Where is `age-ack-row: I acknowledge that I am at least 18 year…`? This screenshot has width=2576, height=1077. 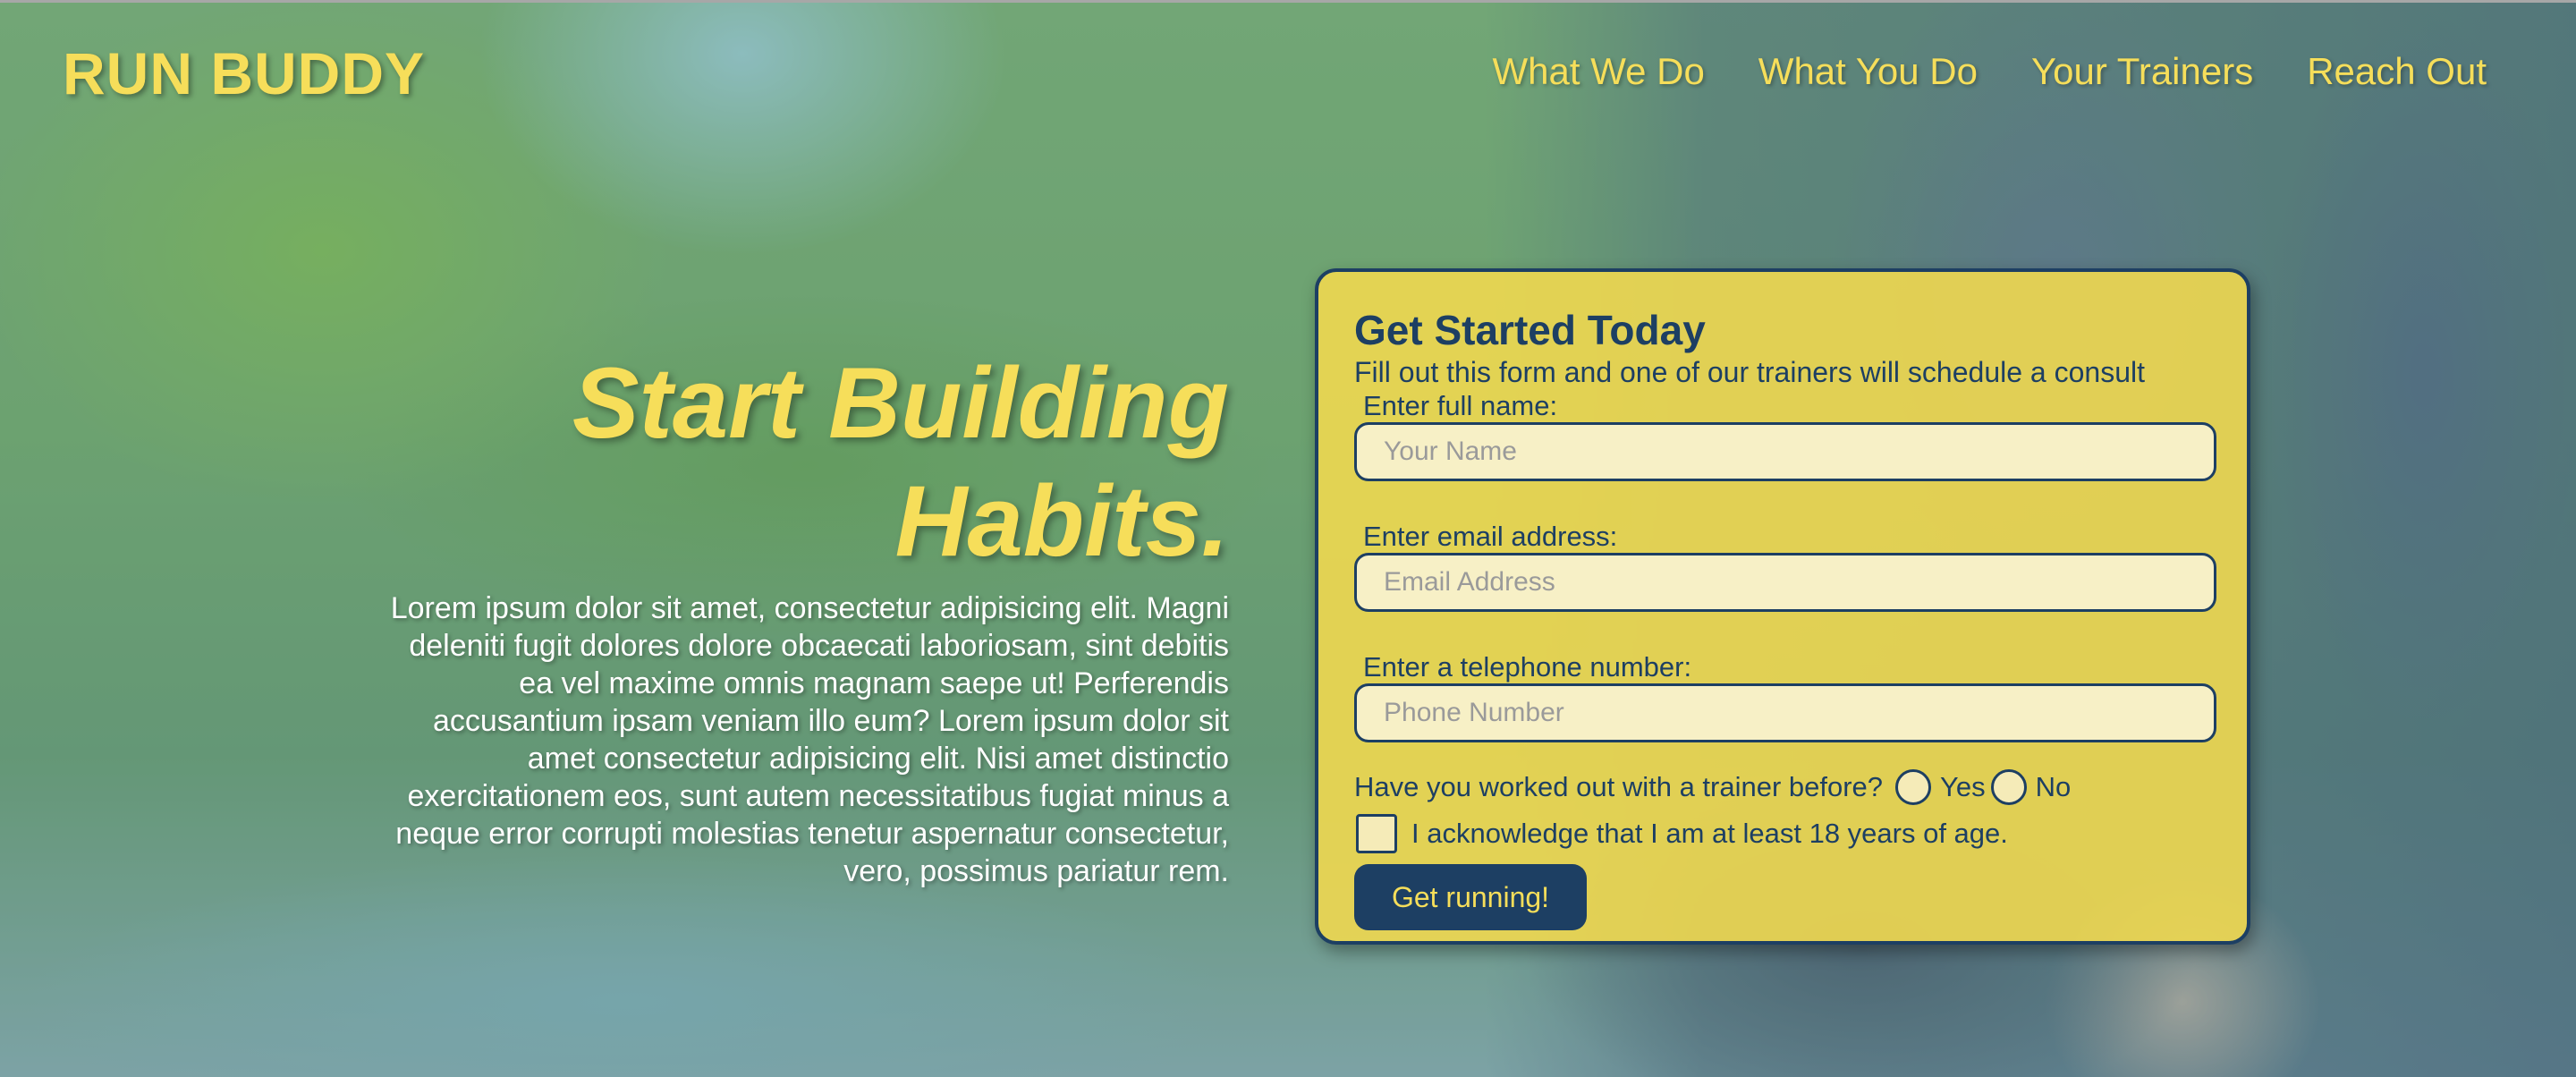 age-ack-row: I acknowledge that I am at least 18 year… is located at coordinates (1782, 833).